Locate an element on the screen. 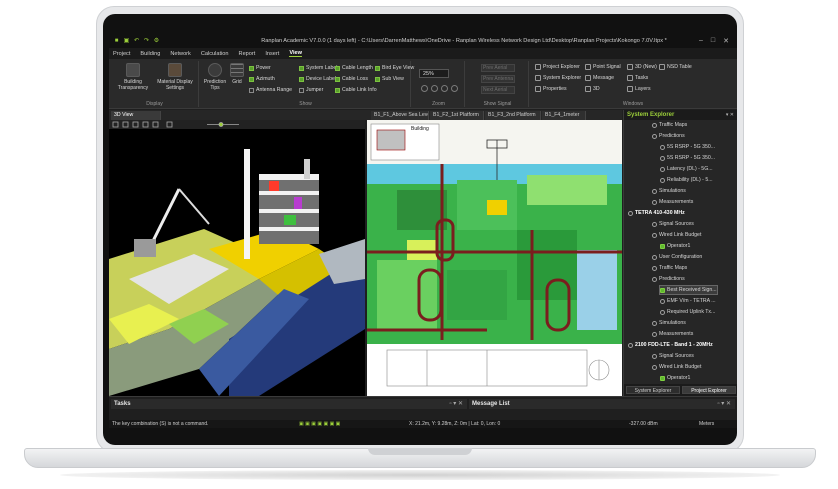  tab-building: Building is located at coordinates (150, 54).